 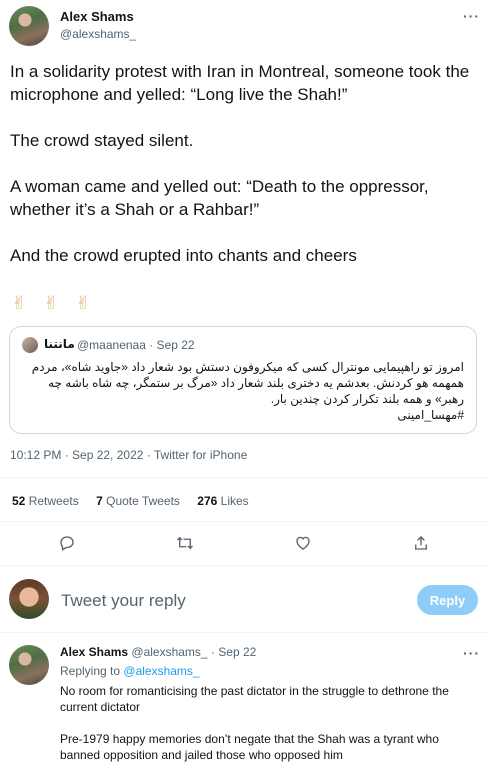 What do you see at coordinates (30, 345) in the screenshot?
I see `quoted-author-avatar` at bounding box center [30, 345].